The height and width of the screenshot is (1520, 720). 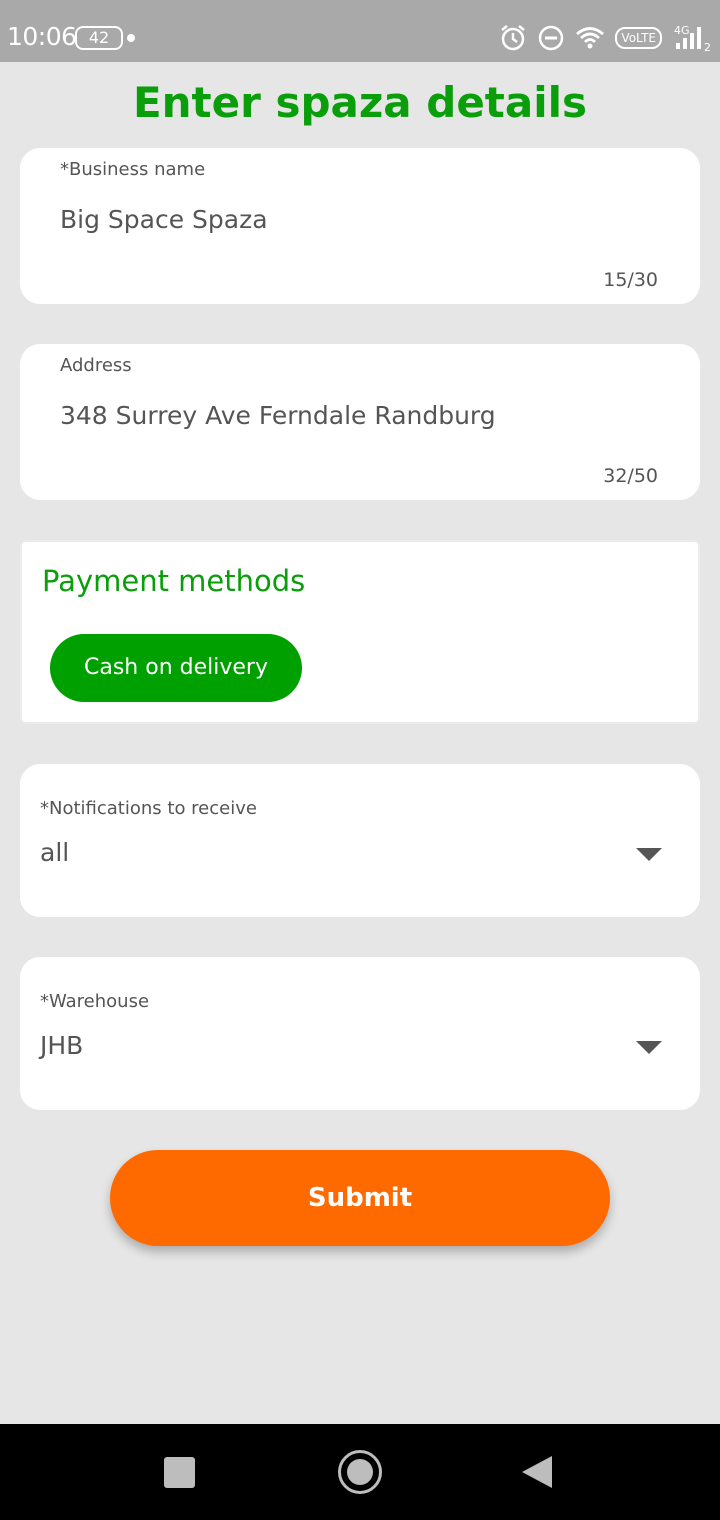 I want to click on svg-text: 4G, so click(x=682, y=30).